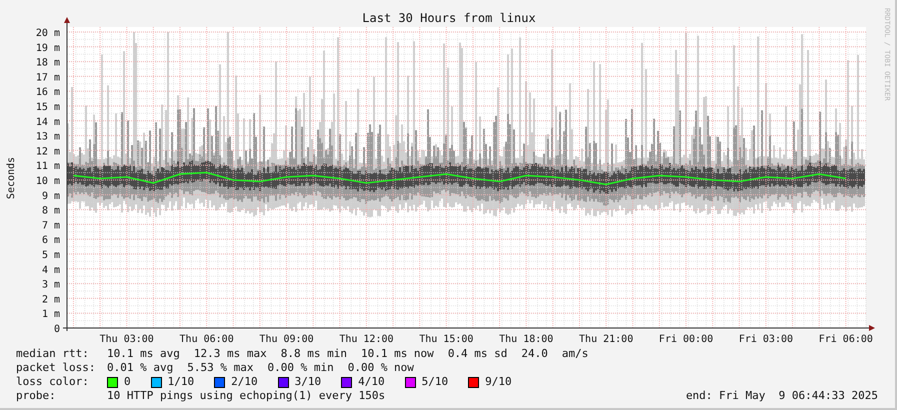 The height and width of the screenshot is (410, 897). Describe the element at coordinates (127, 382) in the screenshot. I see `loss-label: 0` at that location.